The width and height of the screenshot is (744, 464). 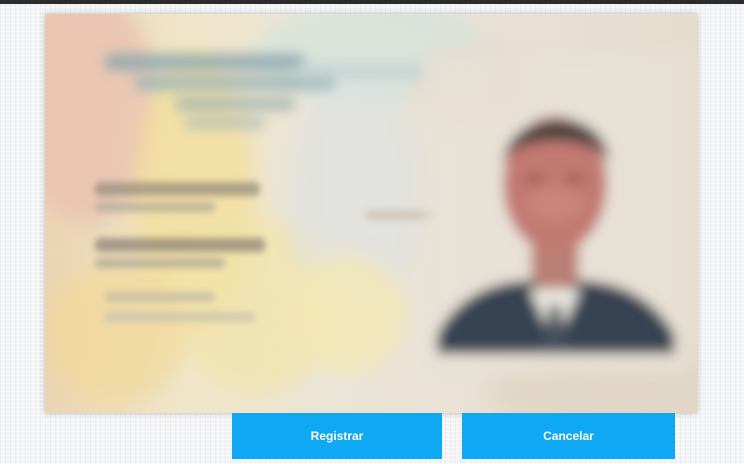 I want to click on top-divider, so click(x=372, y=2).